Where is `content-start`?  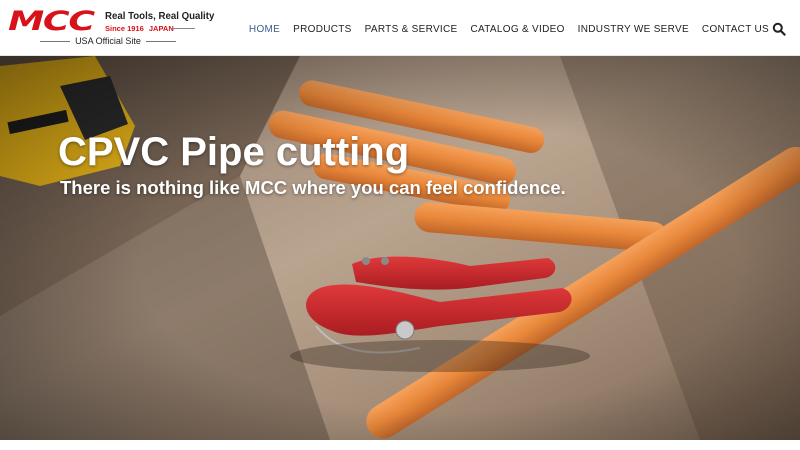 content-start is located at coordinates (400, 445).